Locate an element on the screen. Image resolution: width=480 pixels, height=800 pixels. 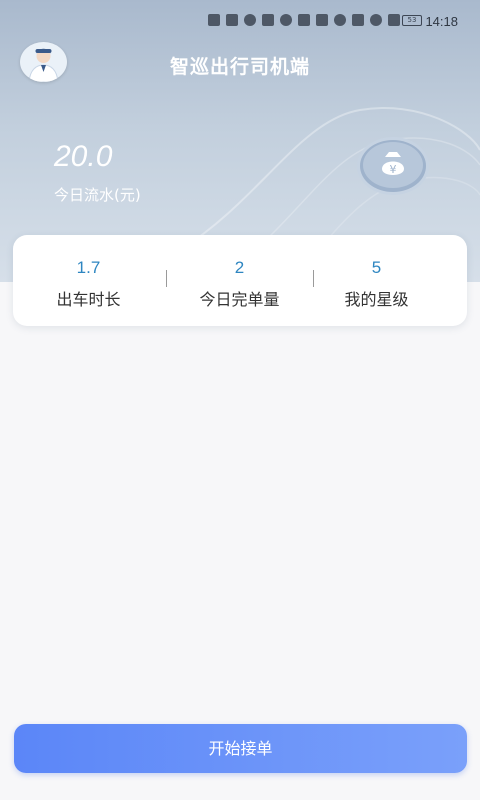
nfc-icon is located at coordinates (322, 20).